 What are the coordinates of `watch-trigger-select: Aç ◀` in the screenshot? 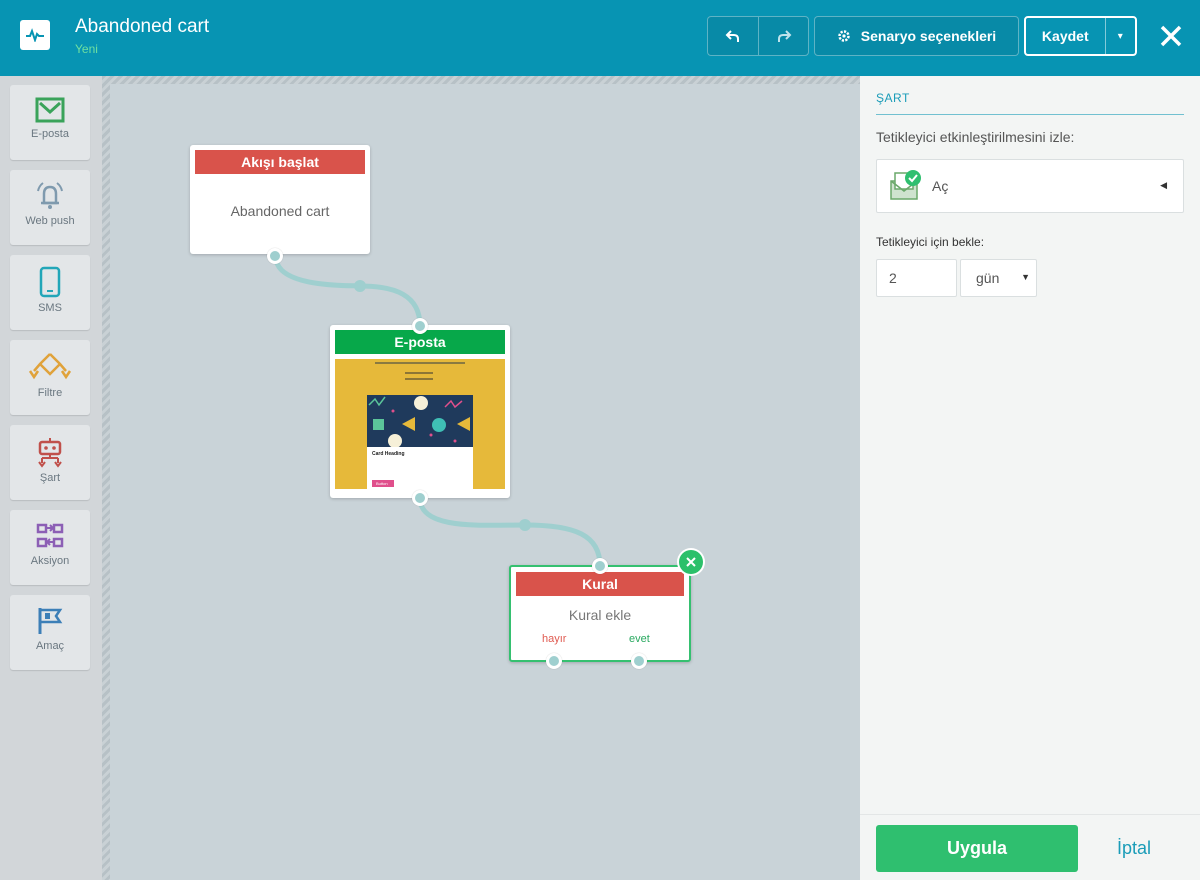 It's located at (1030, 186).